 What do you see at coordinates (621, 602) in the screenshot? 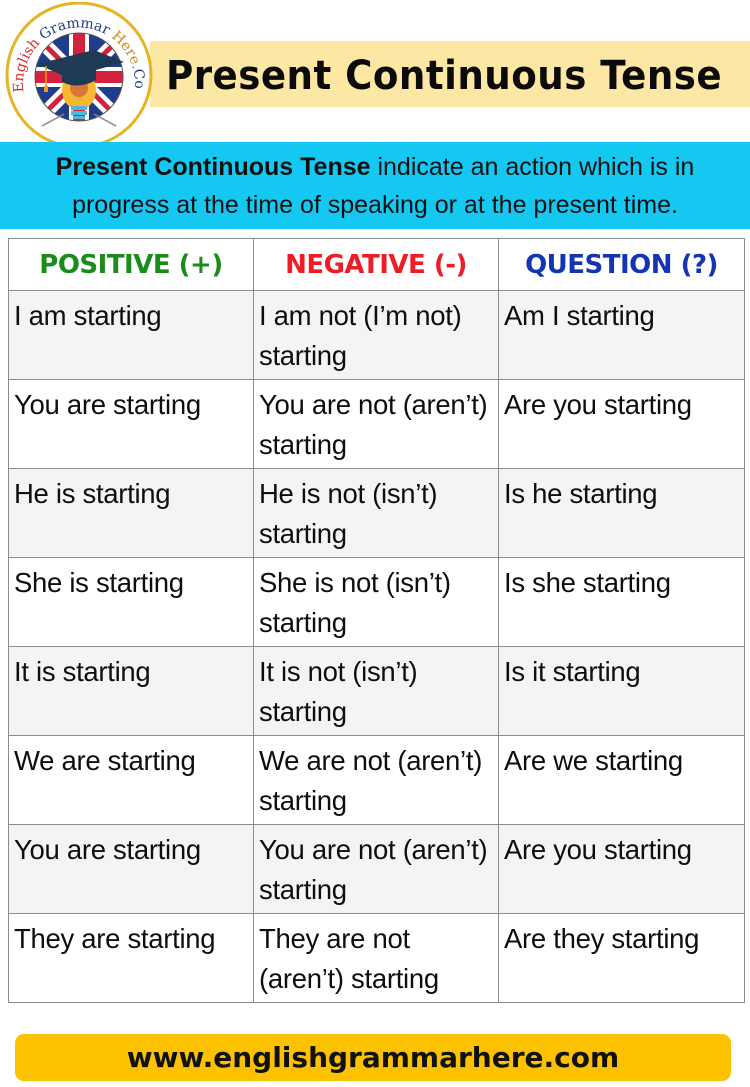
I see `cell-question: Is she starting` at bounding box center [621, 602].